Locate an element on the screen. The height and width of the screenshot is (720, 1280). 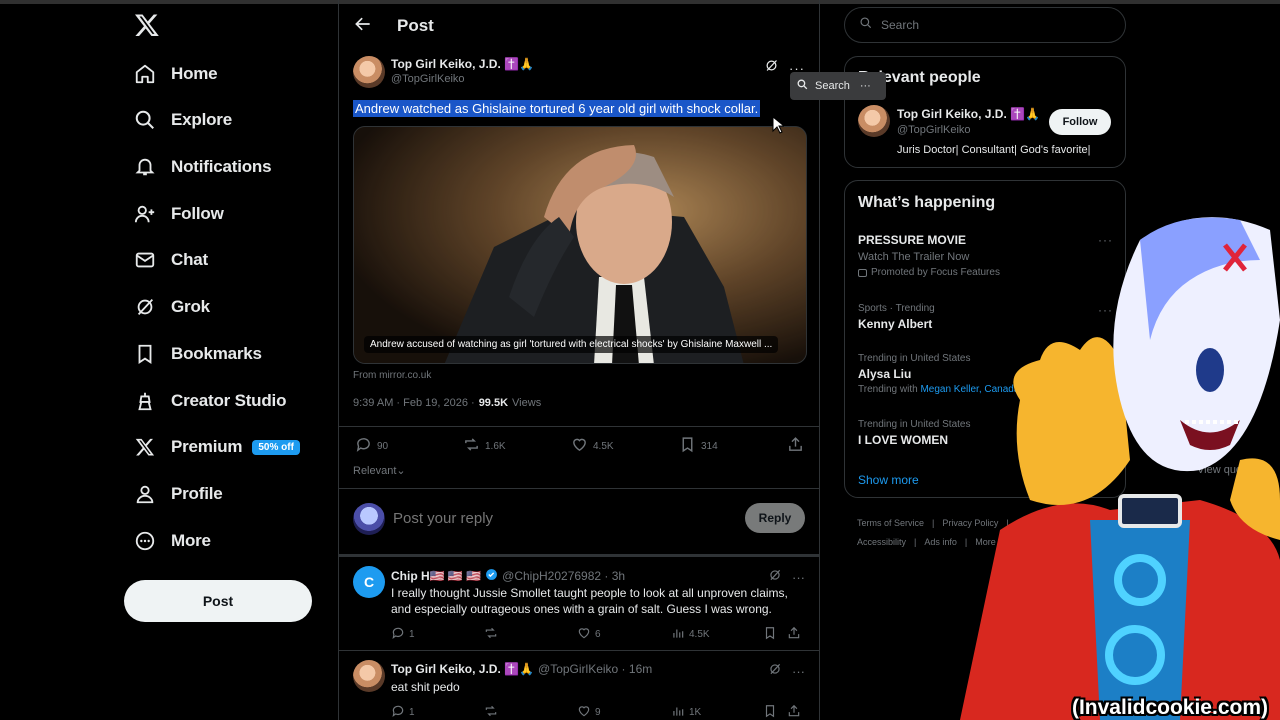
reply-count: 90 is located at coordinates (383, 446).